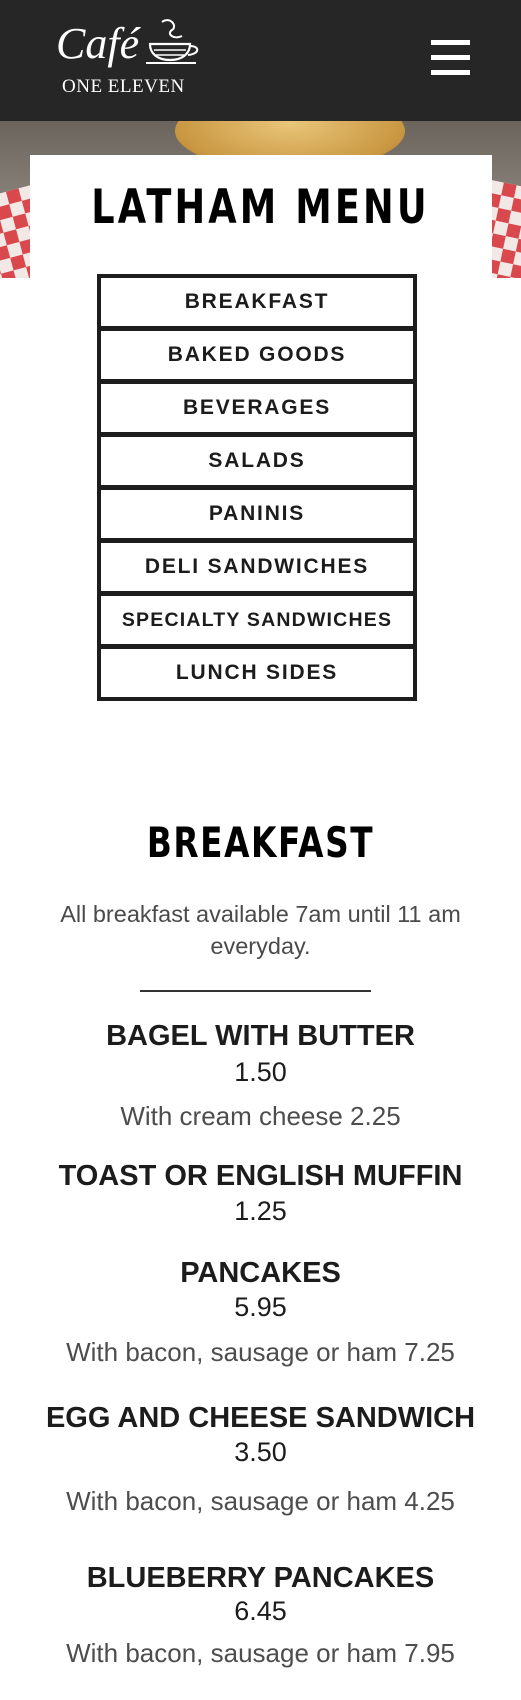  What do you see at coordinates (450, 58) in the screenshot?
I see `hamburger-icon` at bounding box center [450, 58].